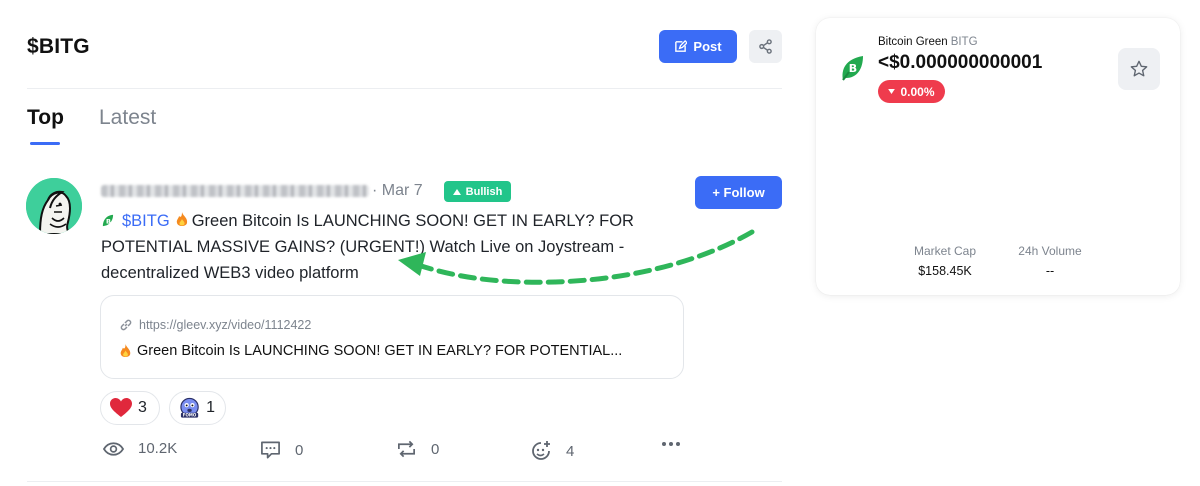 Image resolution: width=1200 pixels, height=486 pixels. Describe the element at coordinates (189, 407) in the screenshot. I see `fomo-icon: FOMO` at that location.